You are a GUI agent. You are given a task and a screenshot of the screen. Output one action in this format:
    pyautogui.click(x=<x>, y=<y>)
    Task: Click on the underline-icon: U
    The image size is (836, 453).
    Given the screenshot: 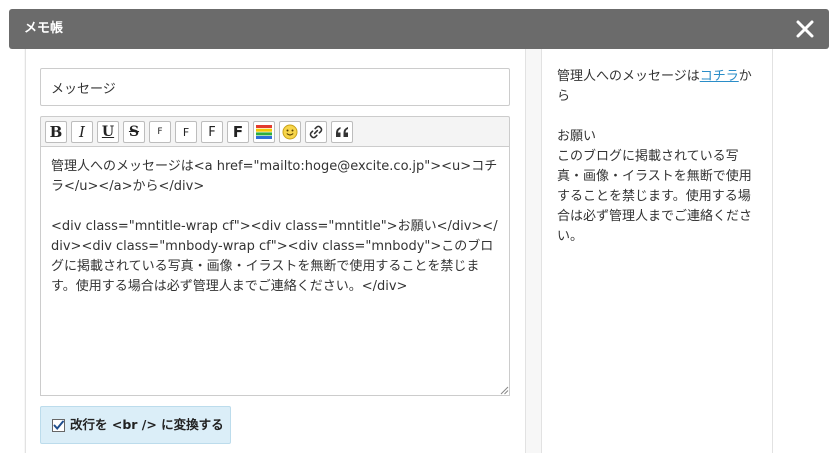 What is the action you would take?
    pyautogui.click(x=108, y=132)
    